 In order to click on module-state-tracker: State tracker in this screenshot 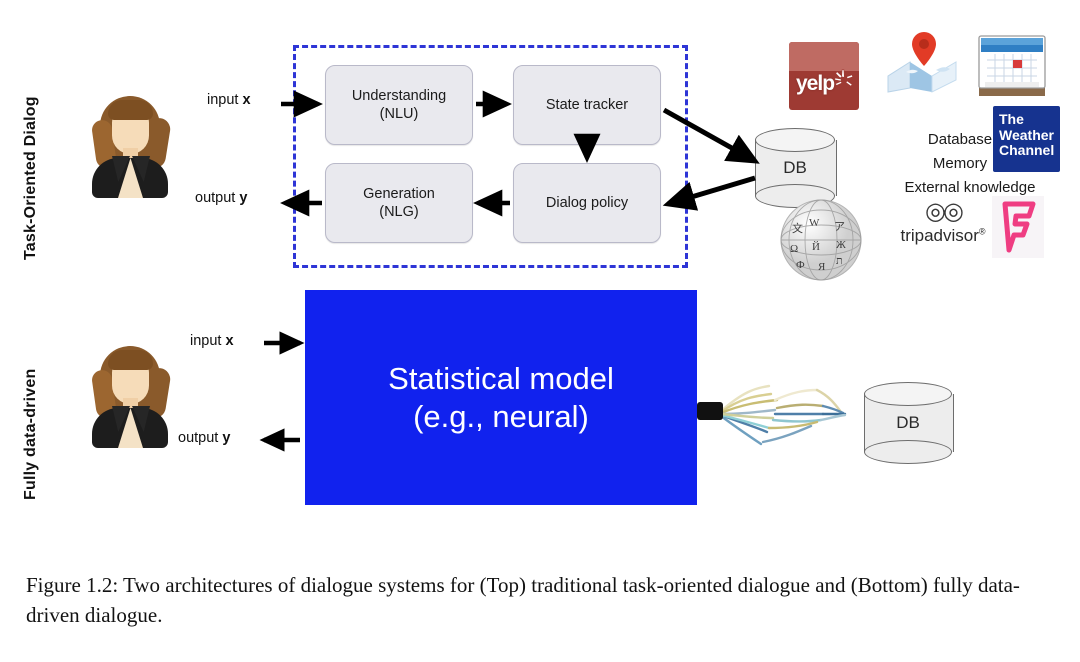, I will do `click(587, 105)`.